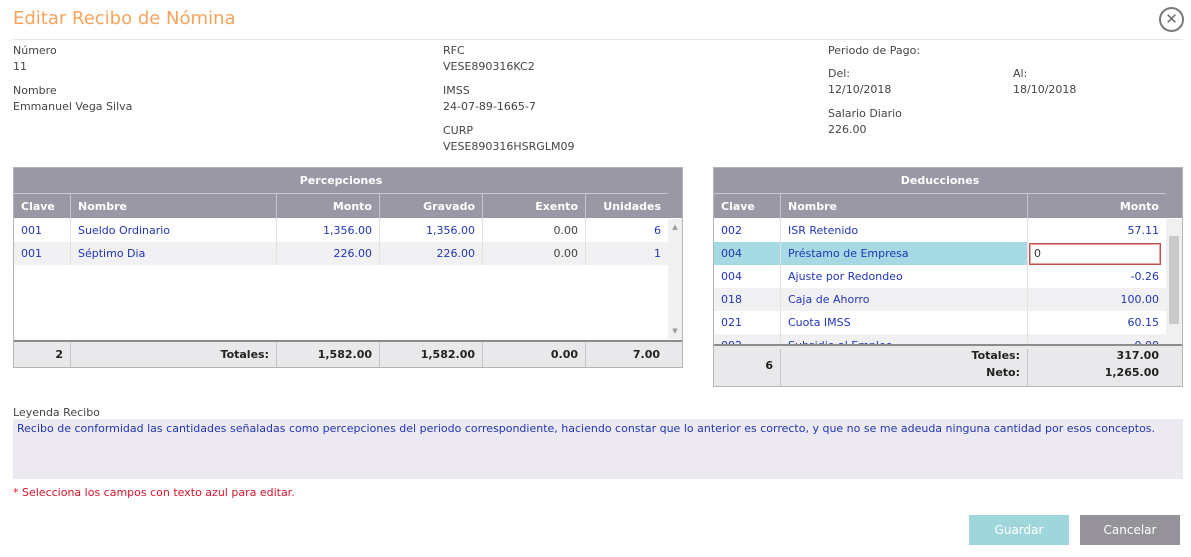 This screenshot has width=1191, height=557. I want to click on cell-clave: 021, so click(747, 322).